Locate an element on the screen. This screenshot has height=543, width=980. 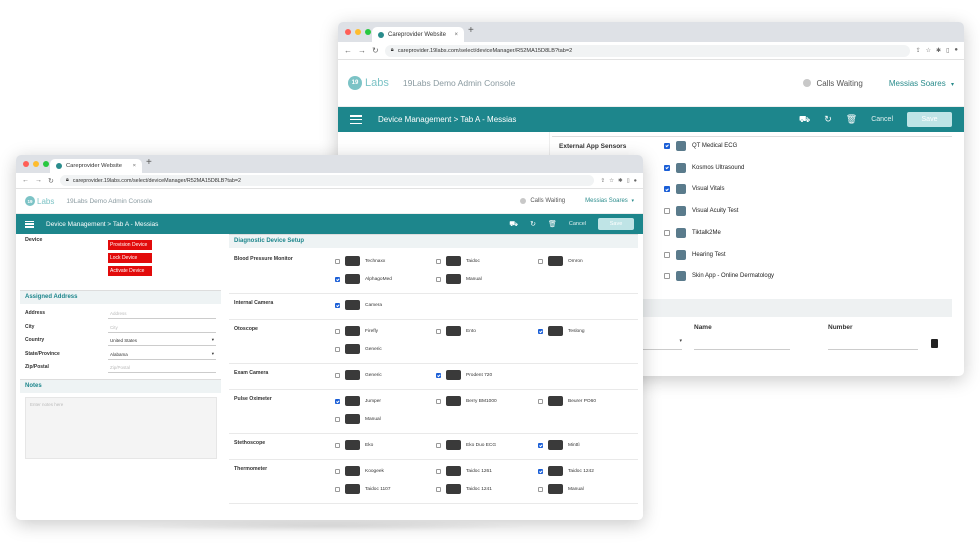
browser-extension-icons: ⇪ ☆ ✱ ▯ ● is located at coordinates (937, 50).